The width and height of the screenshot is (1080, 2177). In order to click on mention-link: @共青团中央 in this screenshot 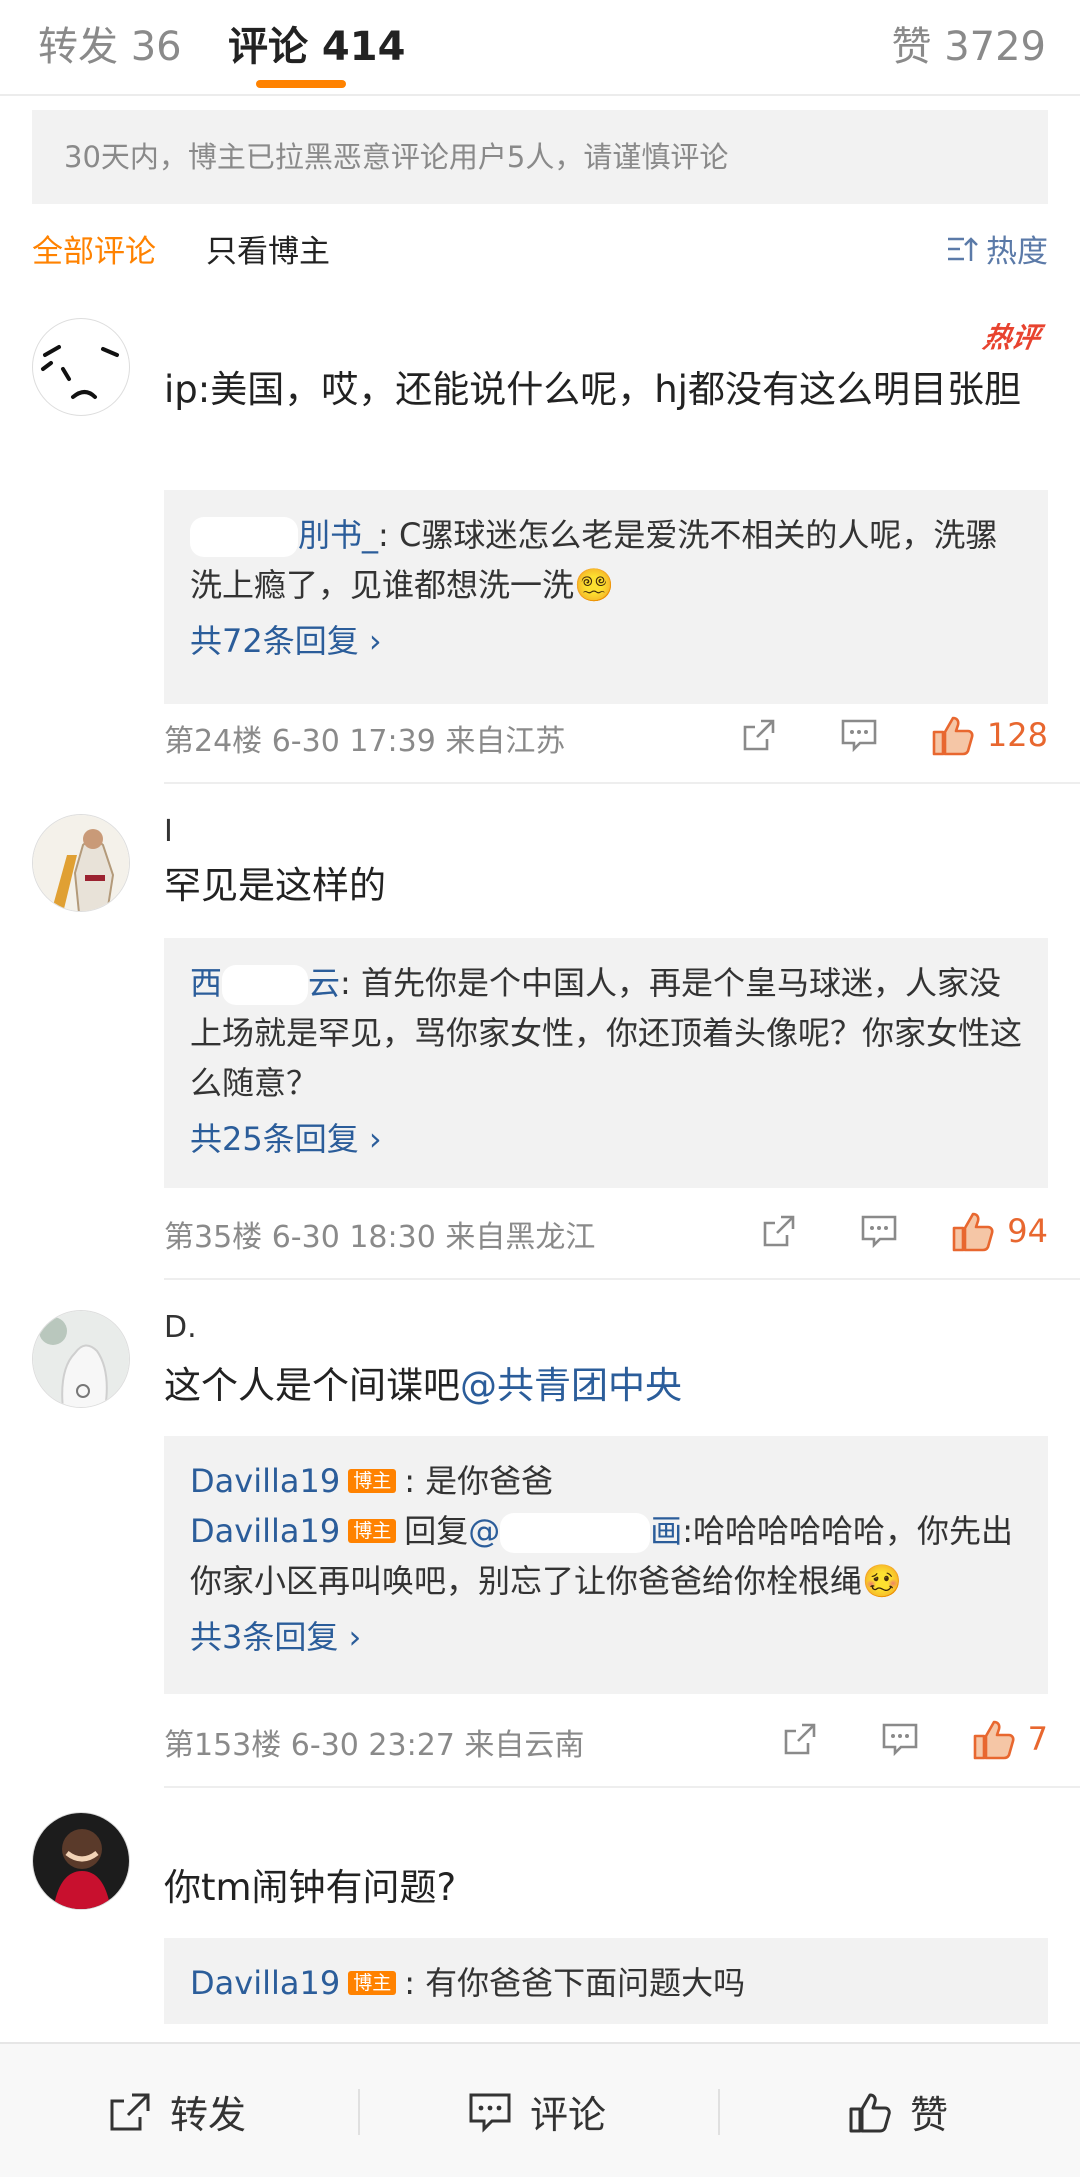, I will do `click(571, 1385)`.